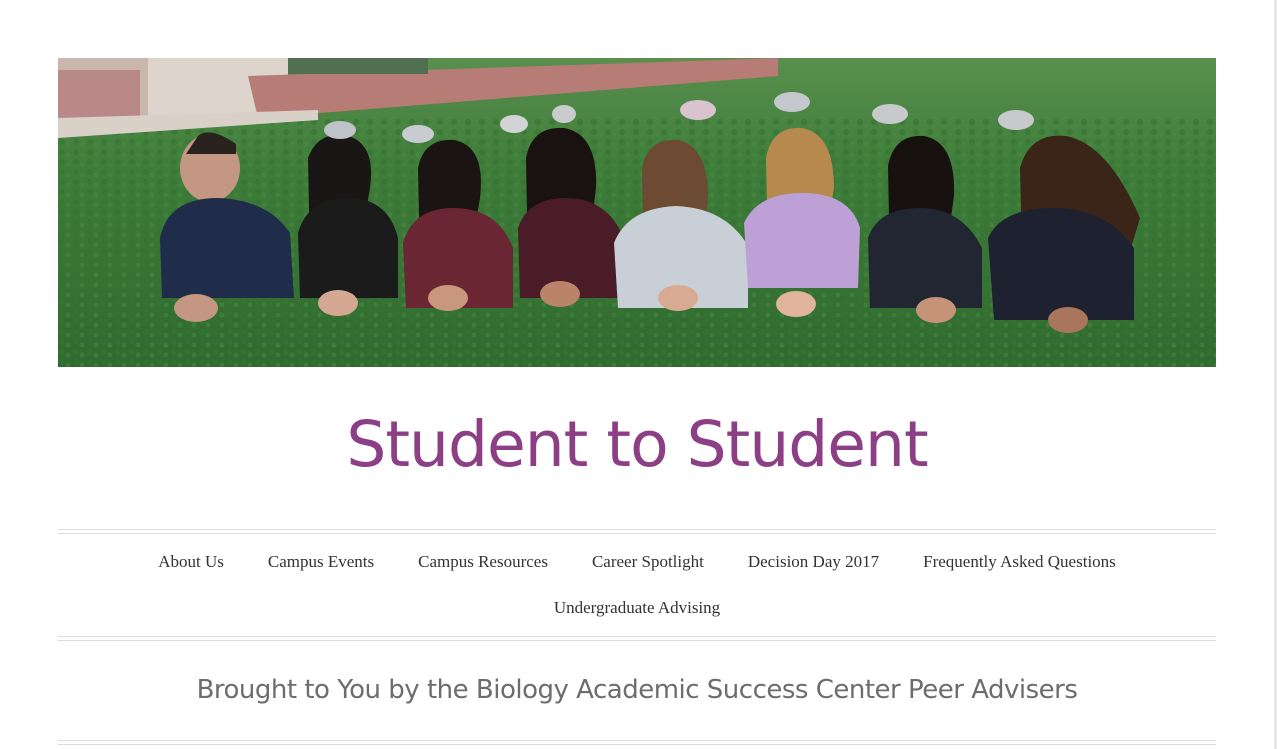 This screenshot has height=749, width=1277. Describe the element at coordinates (483, 562) in the screenshot. I see `nav-item-campus-resources: Campus Resources` at that location.